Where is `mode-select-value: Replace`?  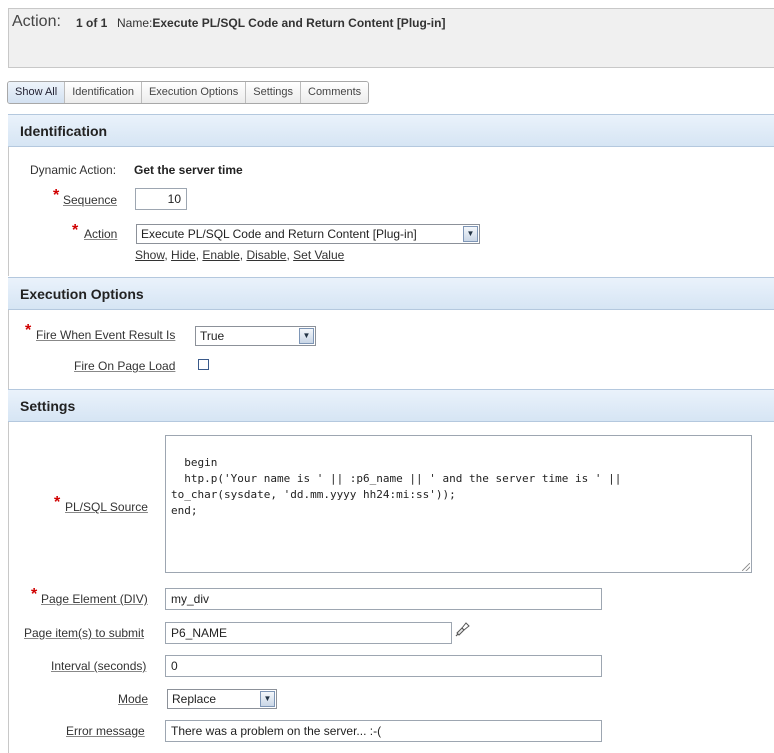
mode-select-value: Replace is located at coordinates (194, 699).